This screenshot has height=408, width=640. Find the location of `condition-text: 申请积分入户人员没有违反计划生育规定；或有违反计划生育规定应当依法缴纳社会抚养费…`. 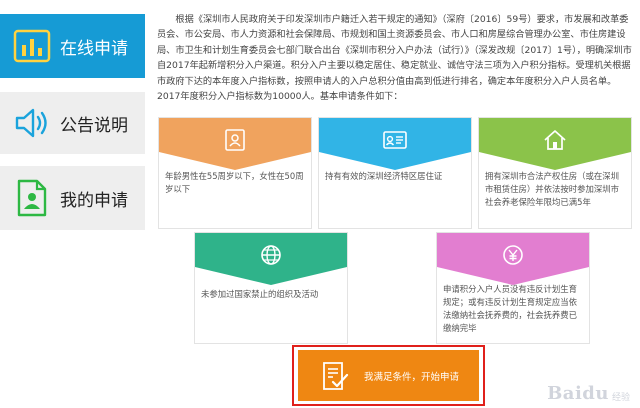

condition-text: 申请积分入户人员没有违反计划生育规定；或有违反计划生育规定应当依法缴纳社会抚养费… is located at coordinates (510, 308).